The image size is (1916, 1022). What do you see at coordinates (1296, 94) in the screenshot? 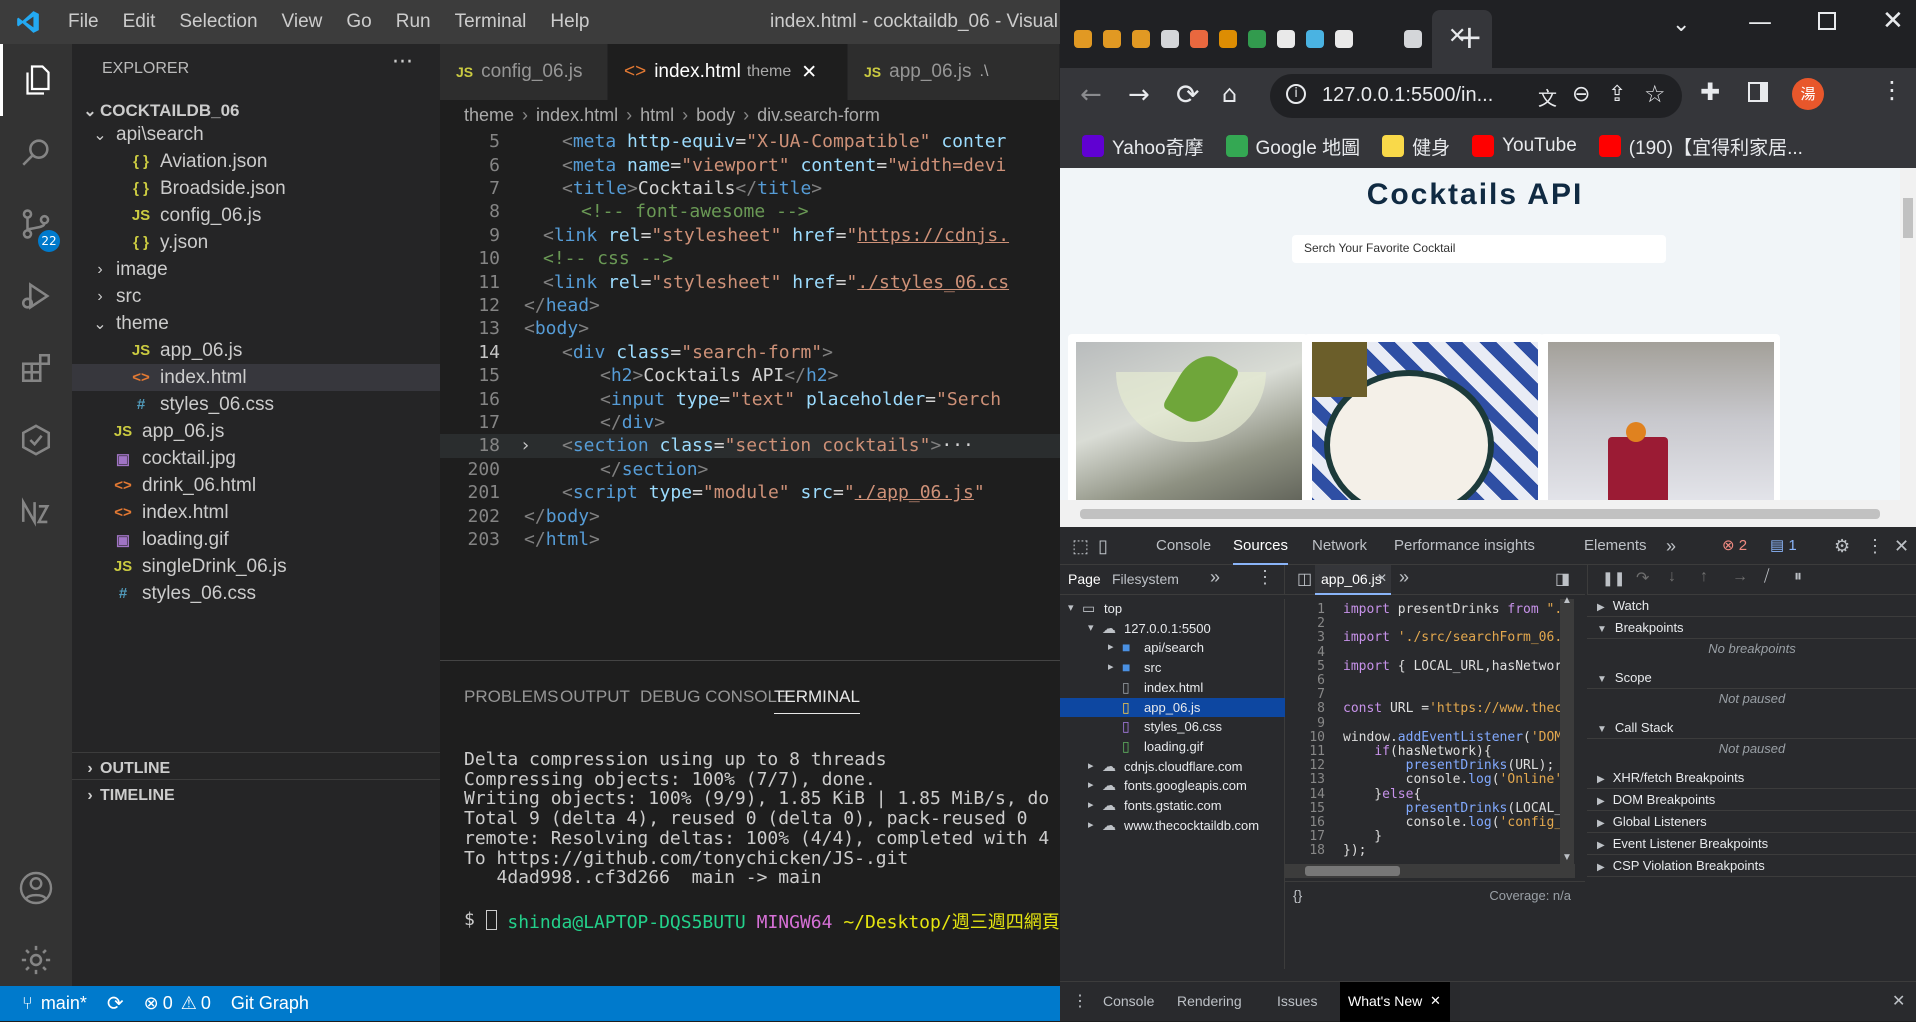
I see `site-info-icon: i` at bounding box center [1296, 94].